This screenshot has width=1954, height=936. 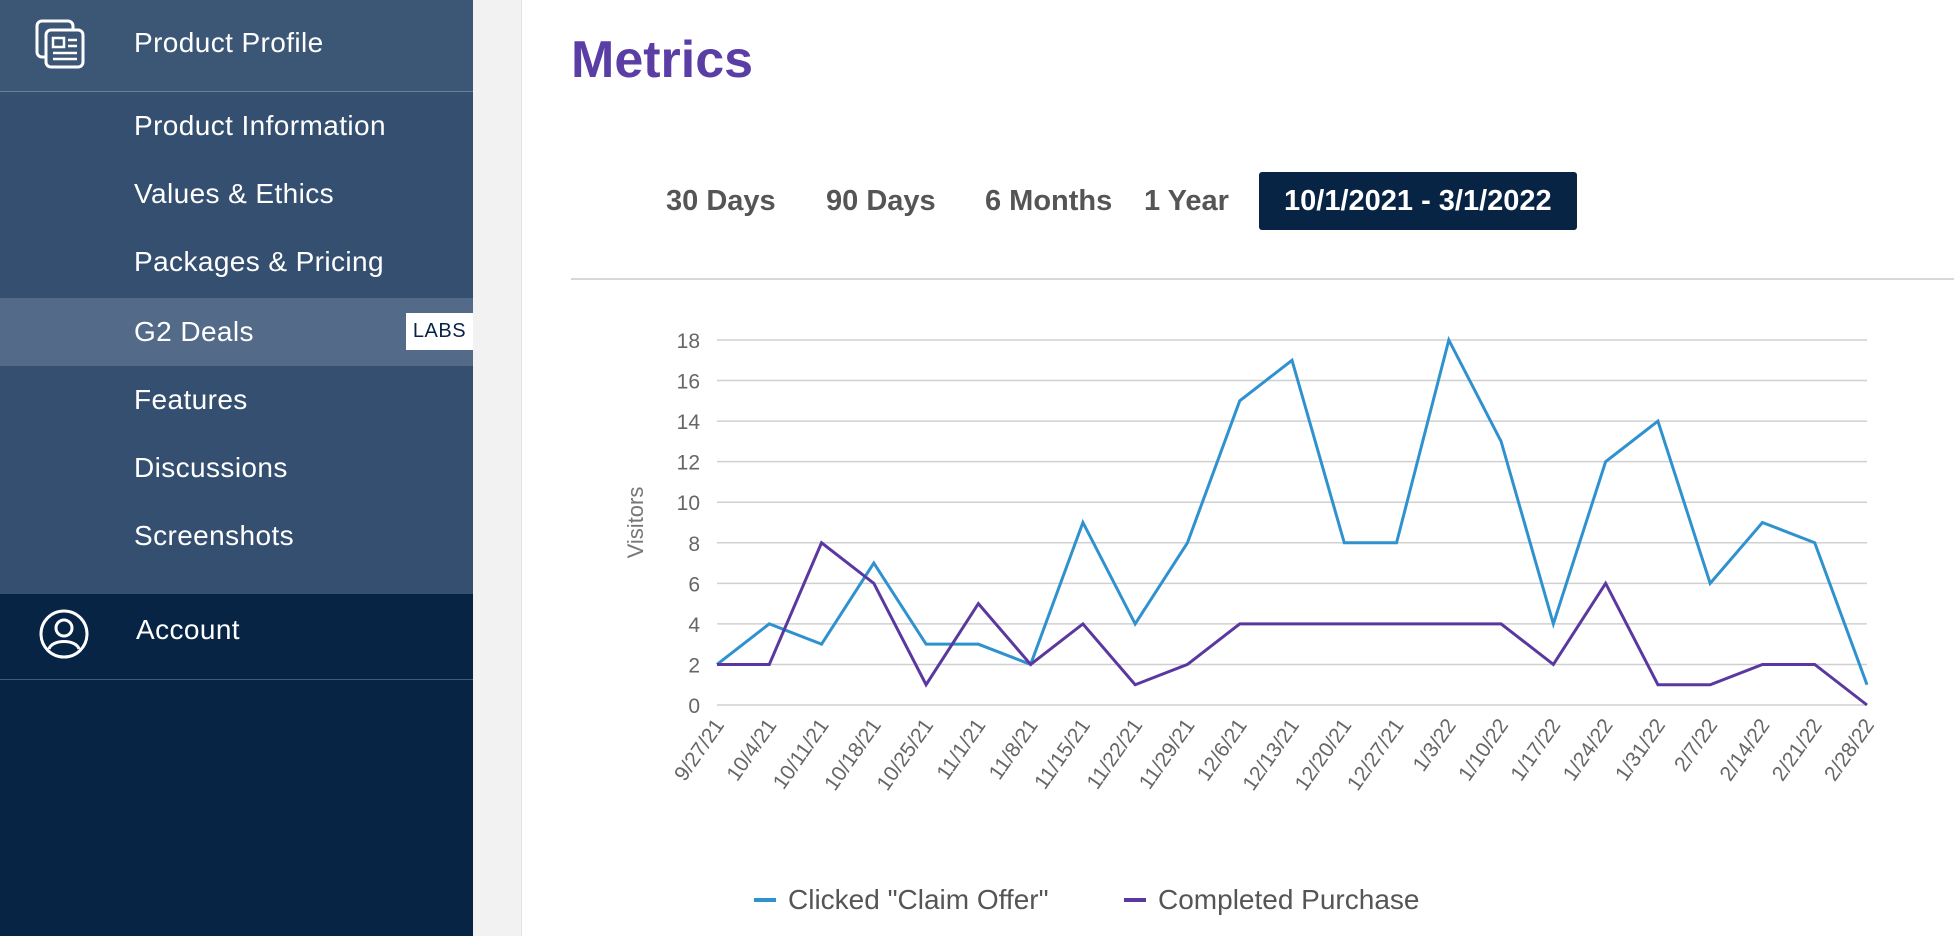 I want to click on divider, so click(x=1262, y=279).